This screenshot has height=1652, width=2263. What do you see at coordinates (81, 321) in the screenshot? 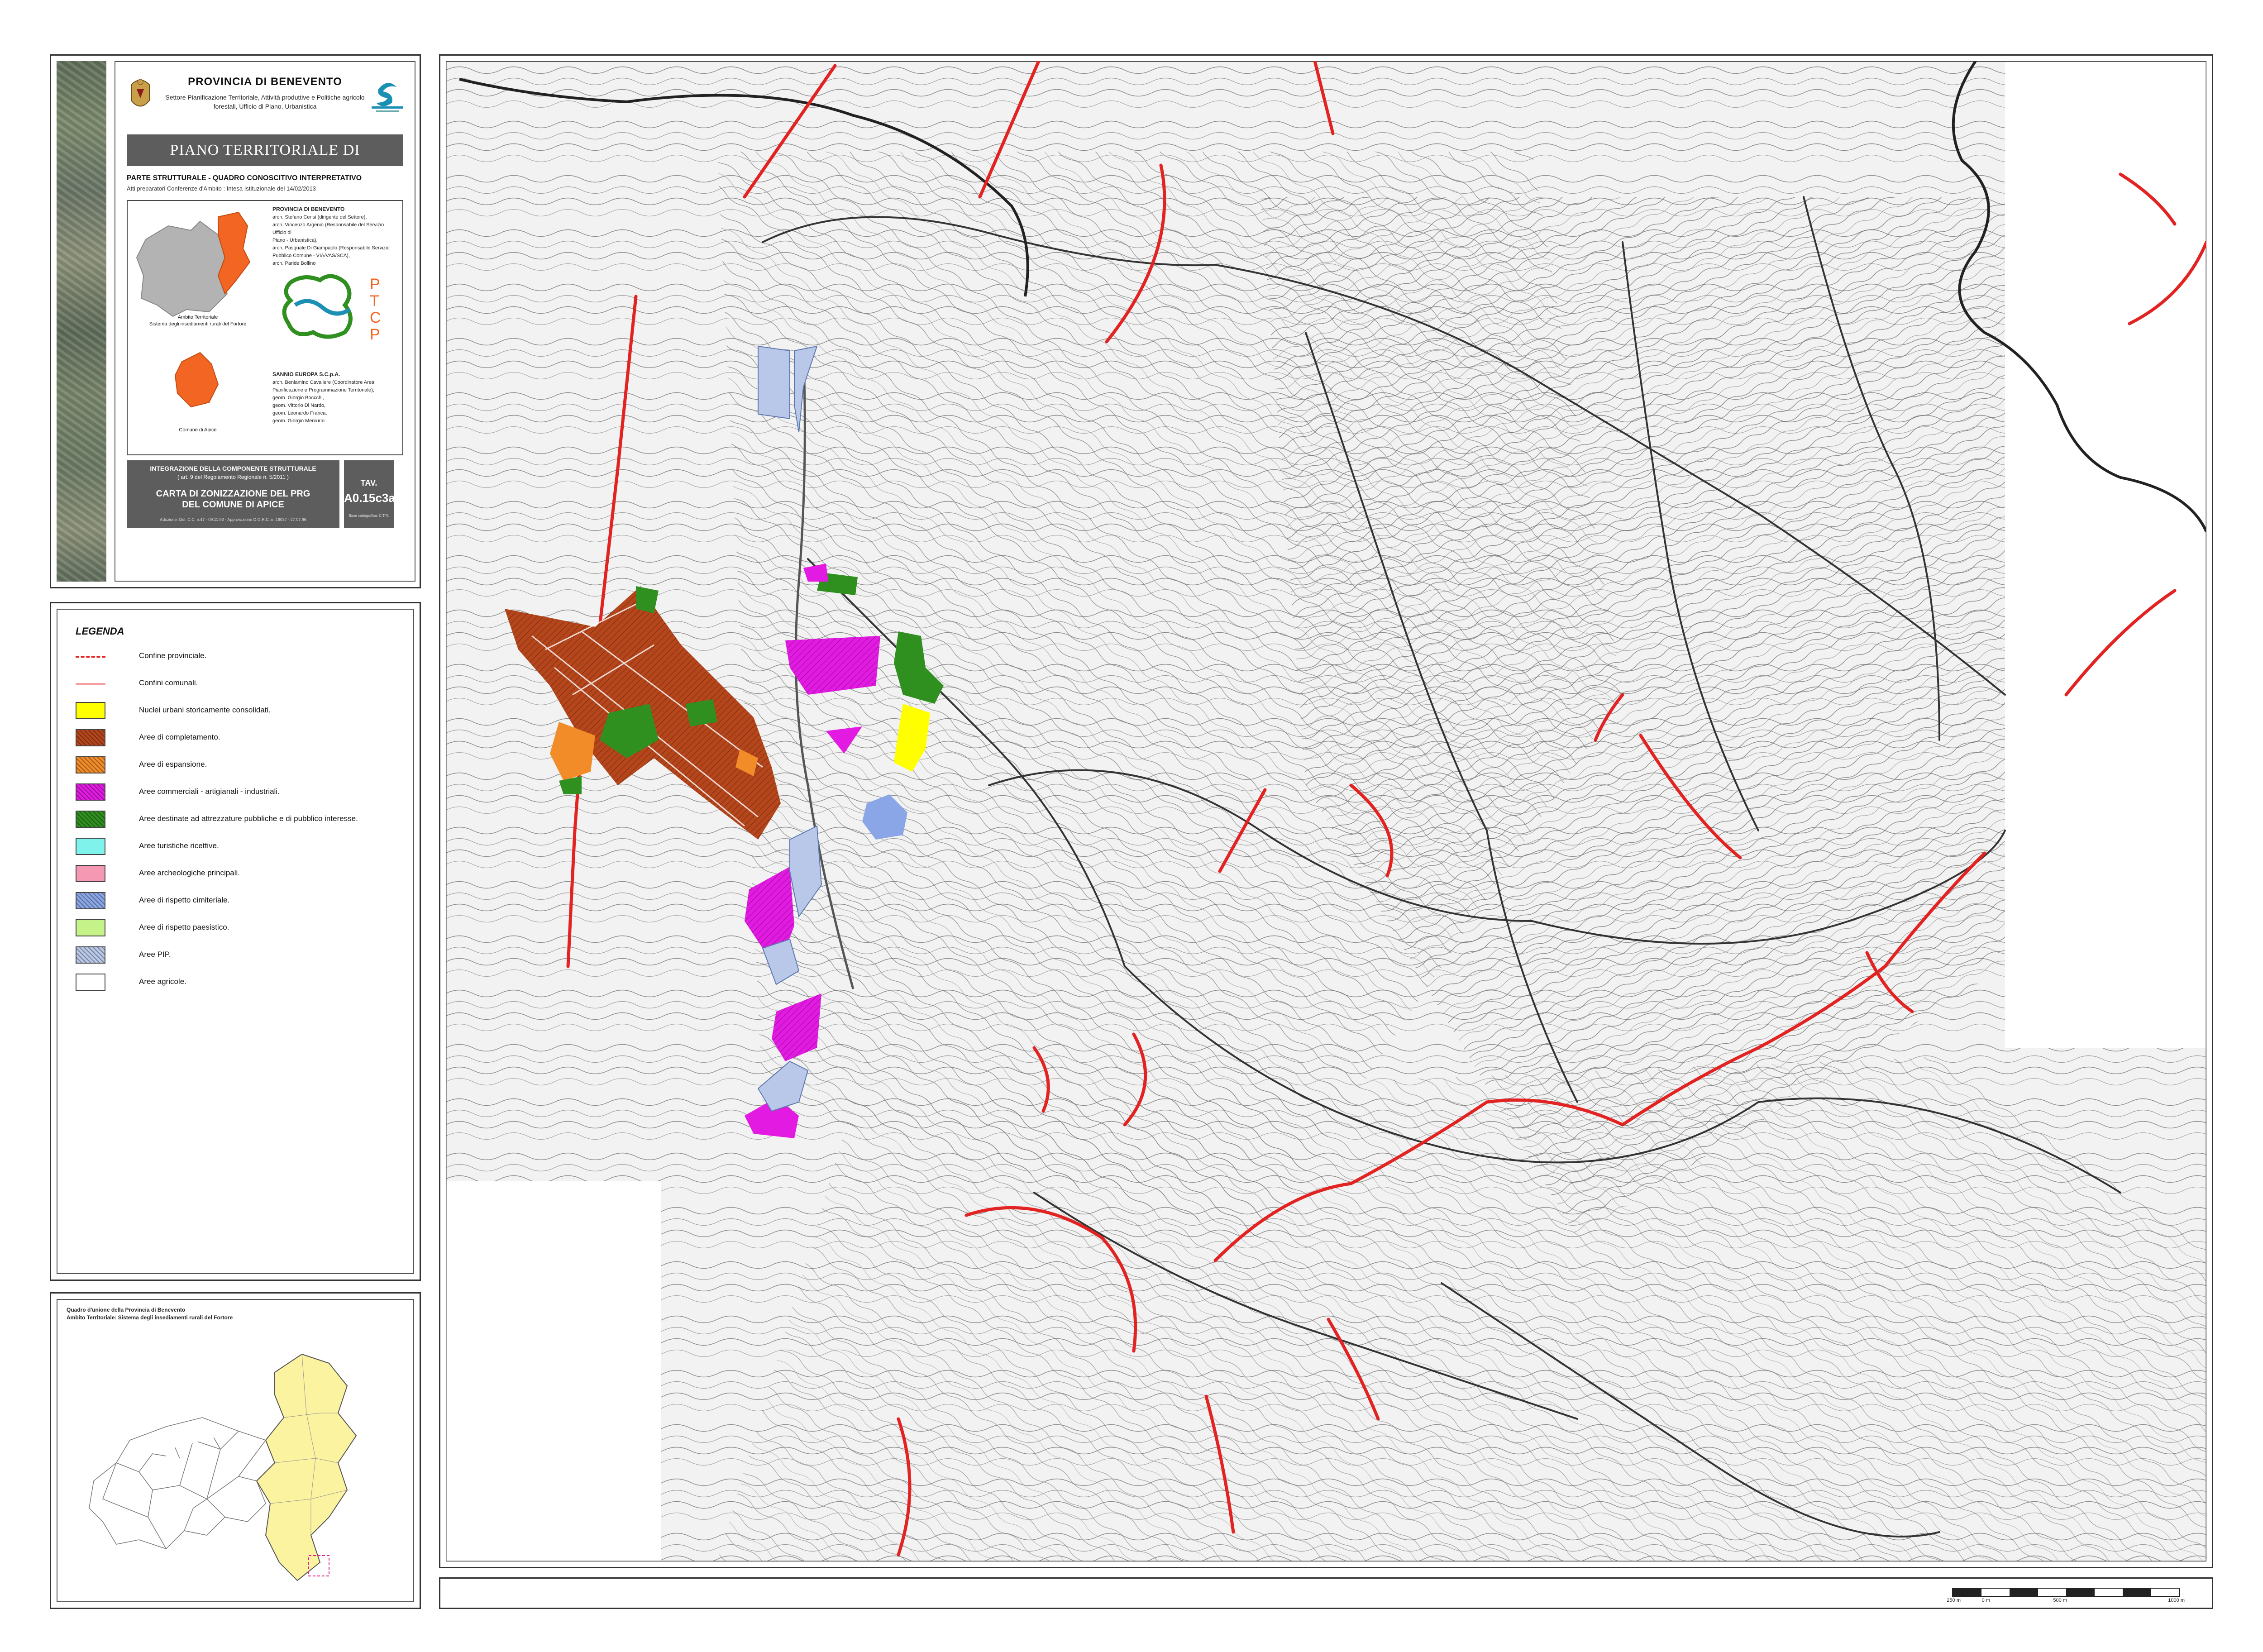
I see `satellite-image-strip` at bounding box center [81, 321].